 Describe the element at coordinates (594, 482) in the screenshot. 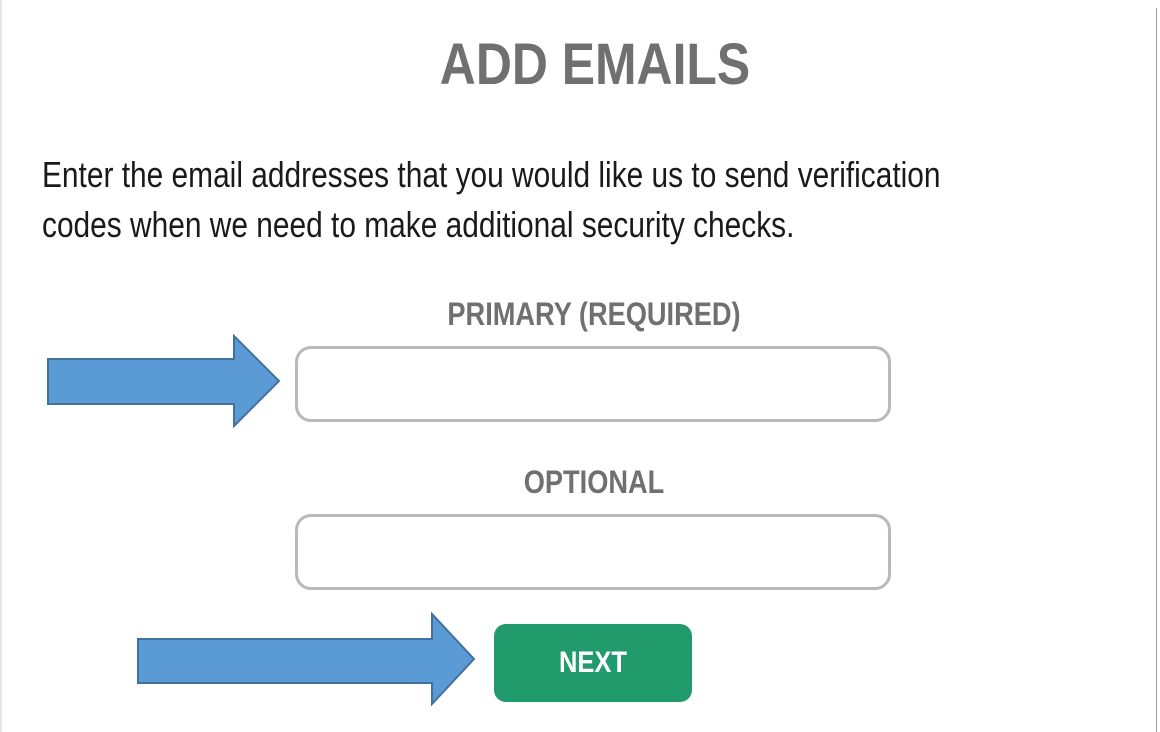

I see `optional-email-label: OPTIONAL` at that location.